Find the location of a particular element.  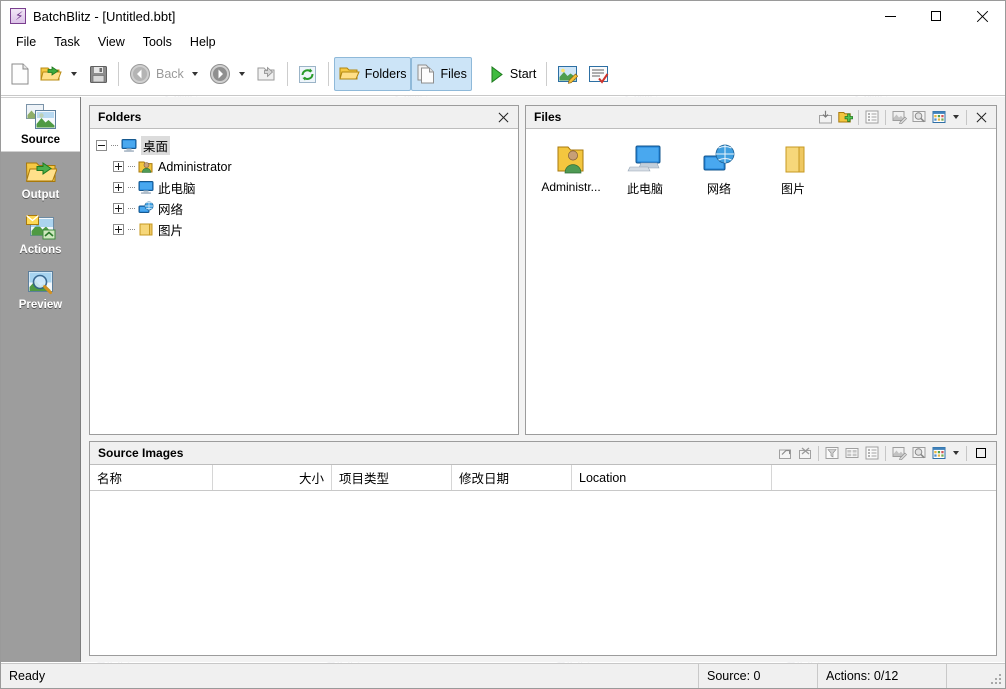

column-header-size: 大小 is located at coordinates (272, 477).